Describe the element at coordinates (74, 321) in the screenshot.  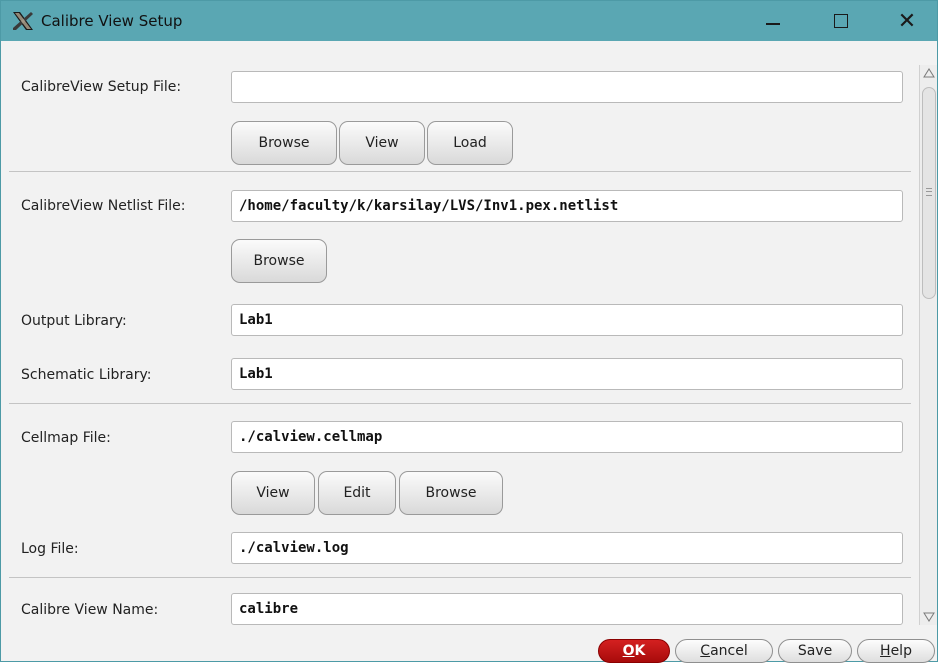
I see `output-library-label: Output Library:` at that location.